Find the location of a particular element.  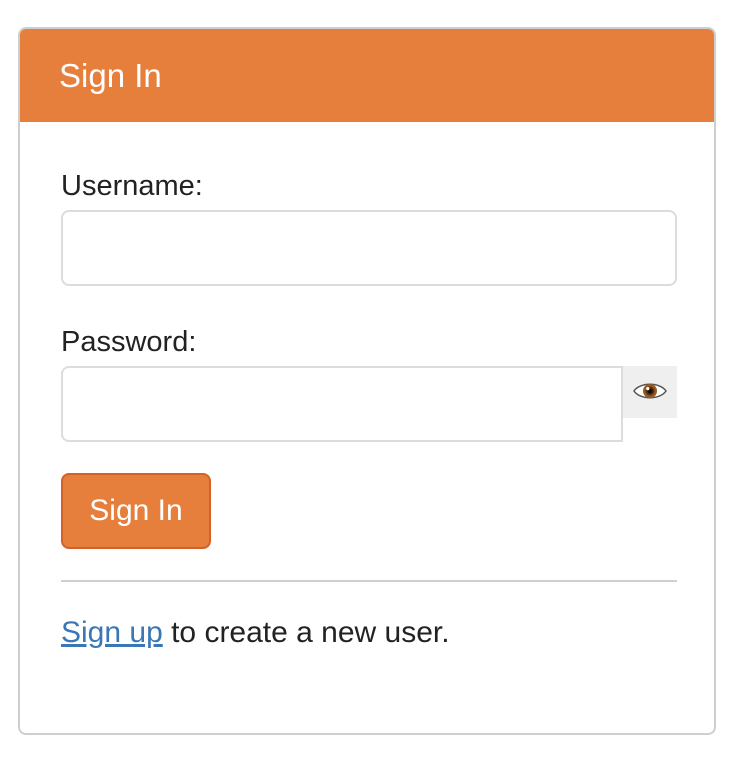

password-input is located at coordinates (342, 404).